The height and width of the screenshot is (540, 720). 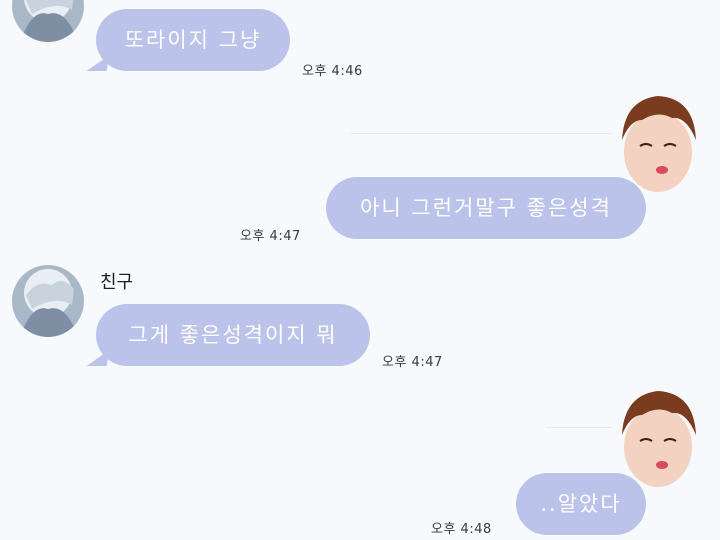 I want to click on message-bubble-me: 아니 그런거말구 좋은성격, so click(x=486, y=208).